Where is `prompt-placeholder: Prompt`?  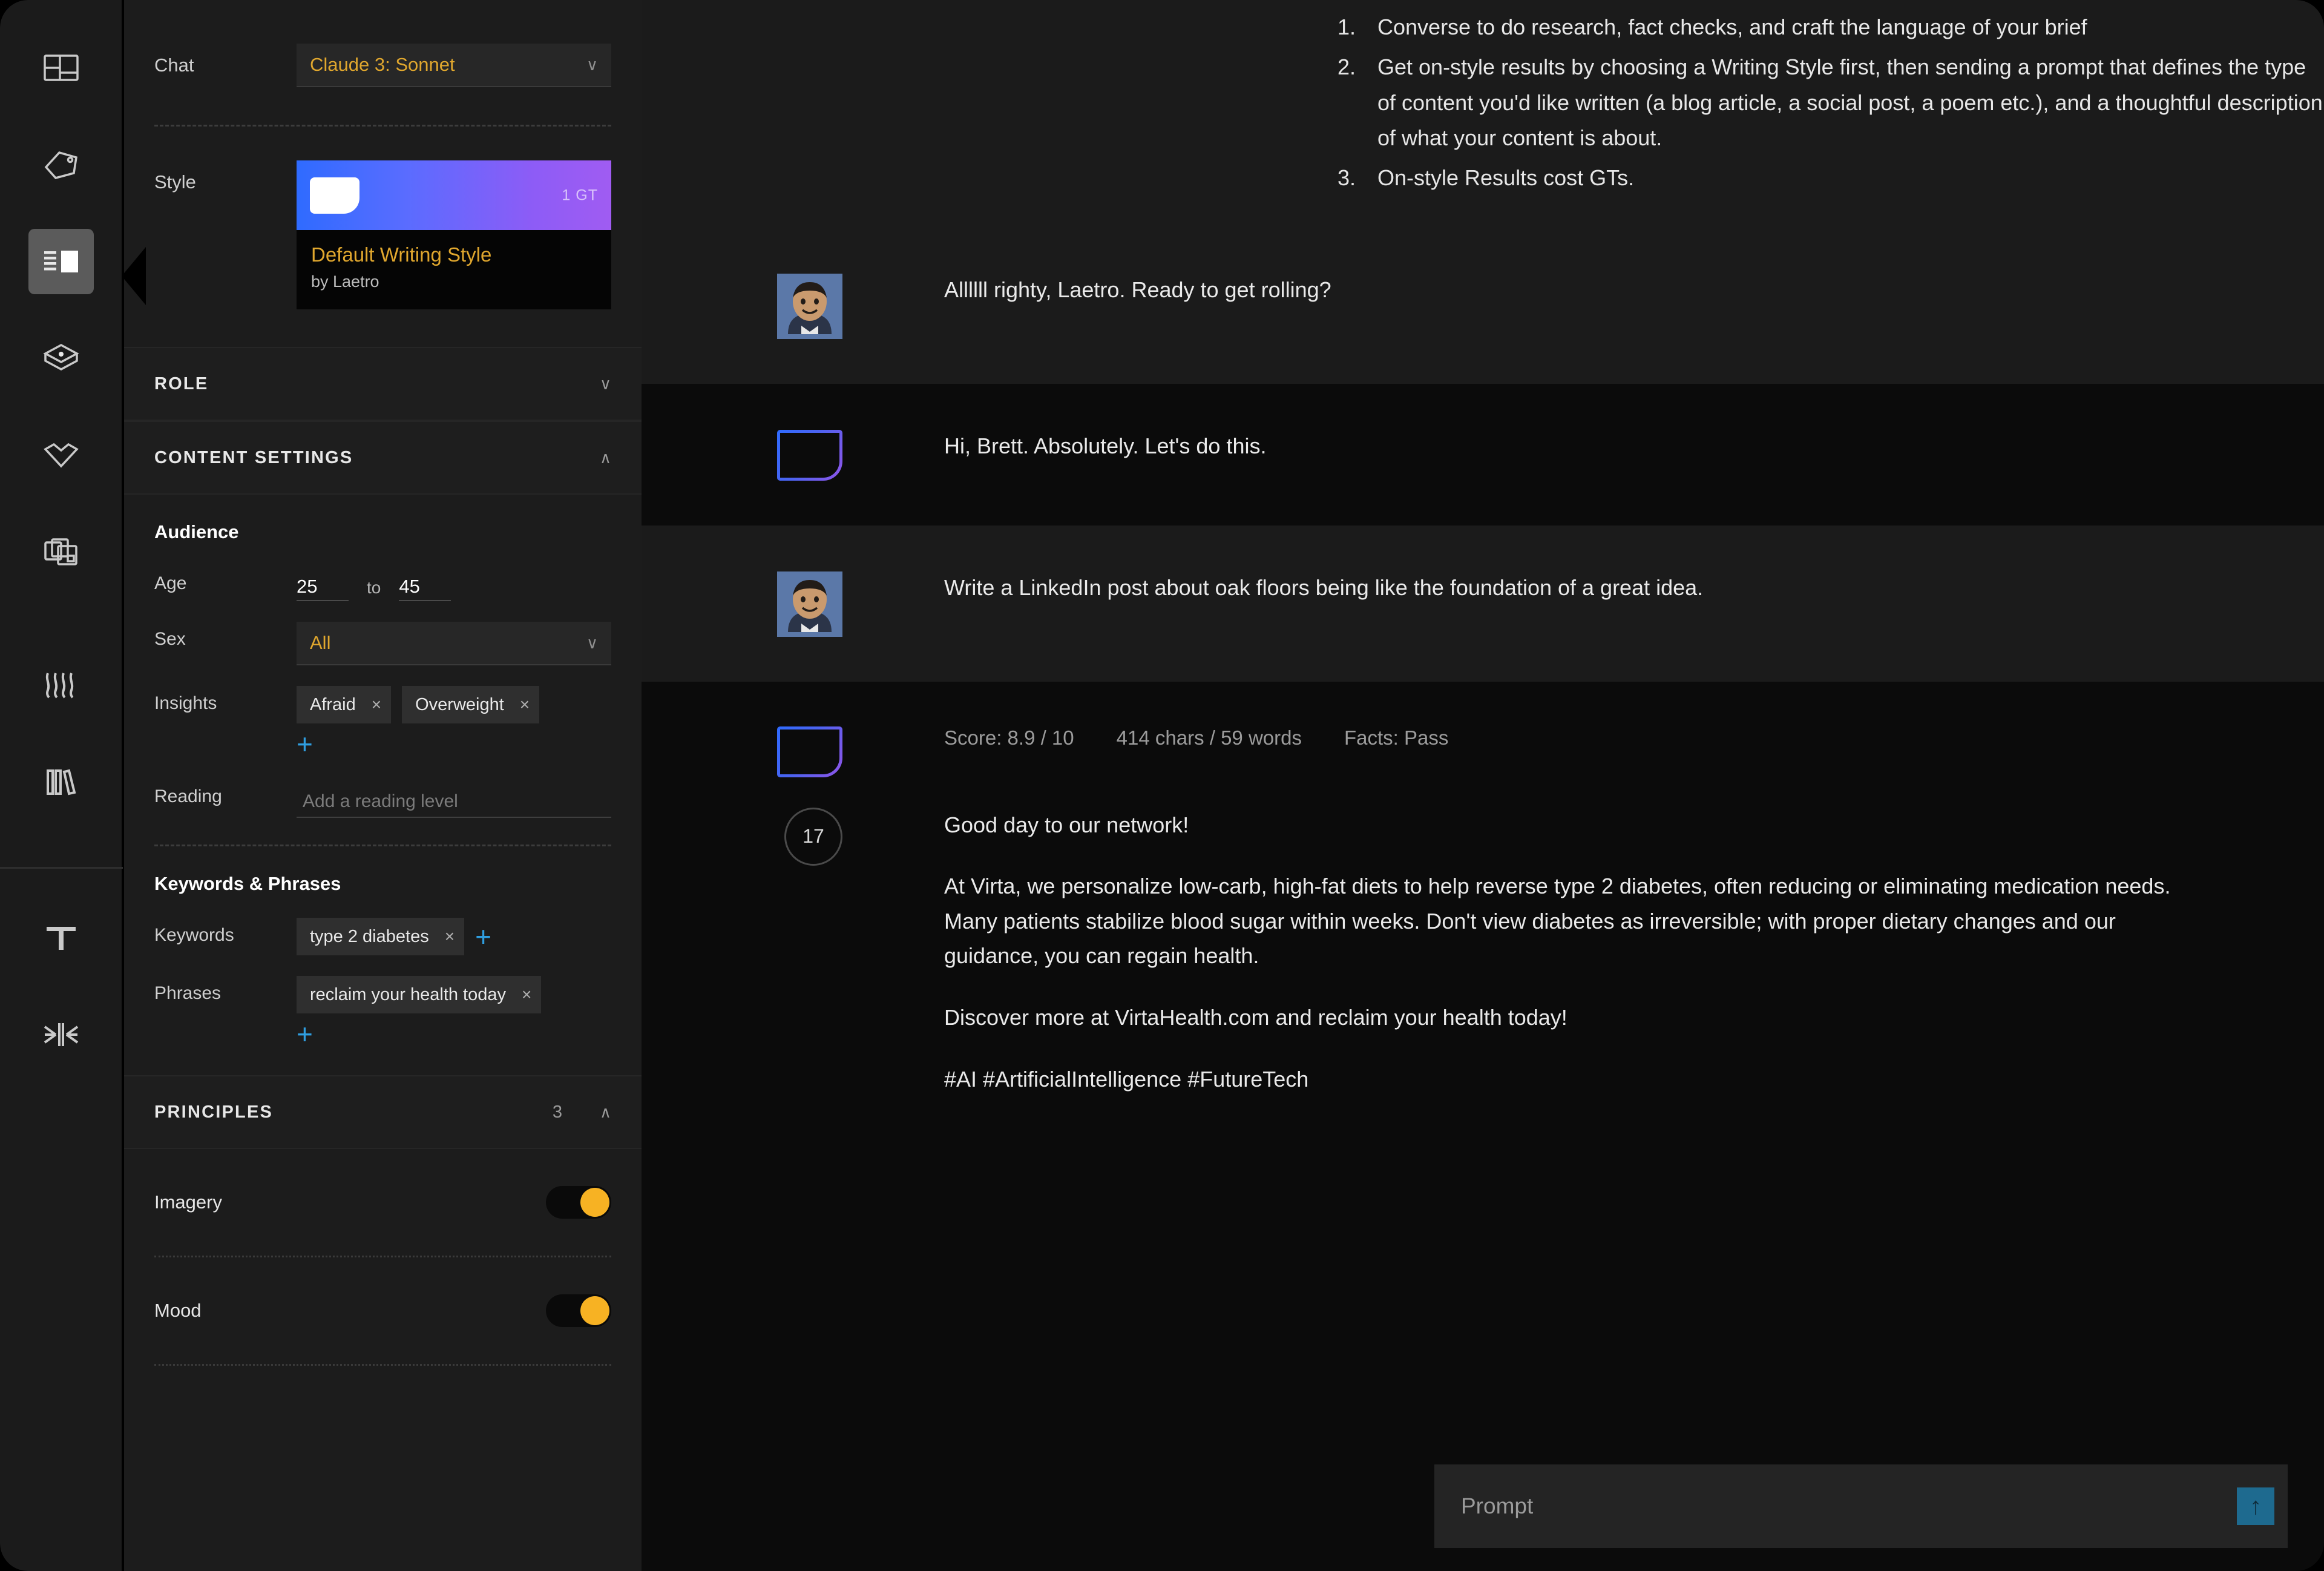 prompt-placeholder: Prompt is located at coordinates (1497, 1506).